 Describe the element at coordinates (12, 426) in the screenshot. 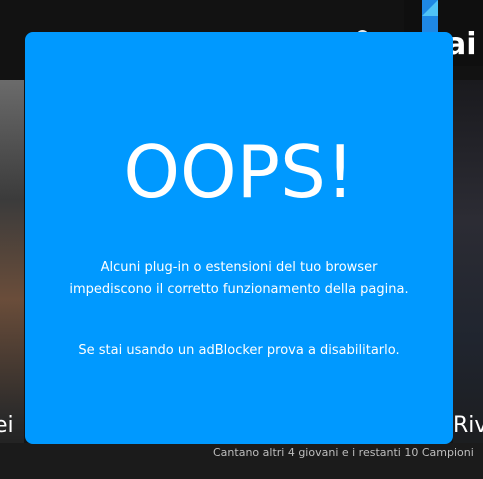

I see `hero-caption-left: ei` at that location.